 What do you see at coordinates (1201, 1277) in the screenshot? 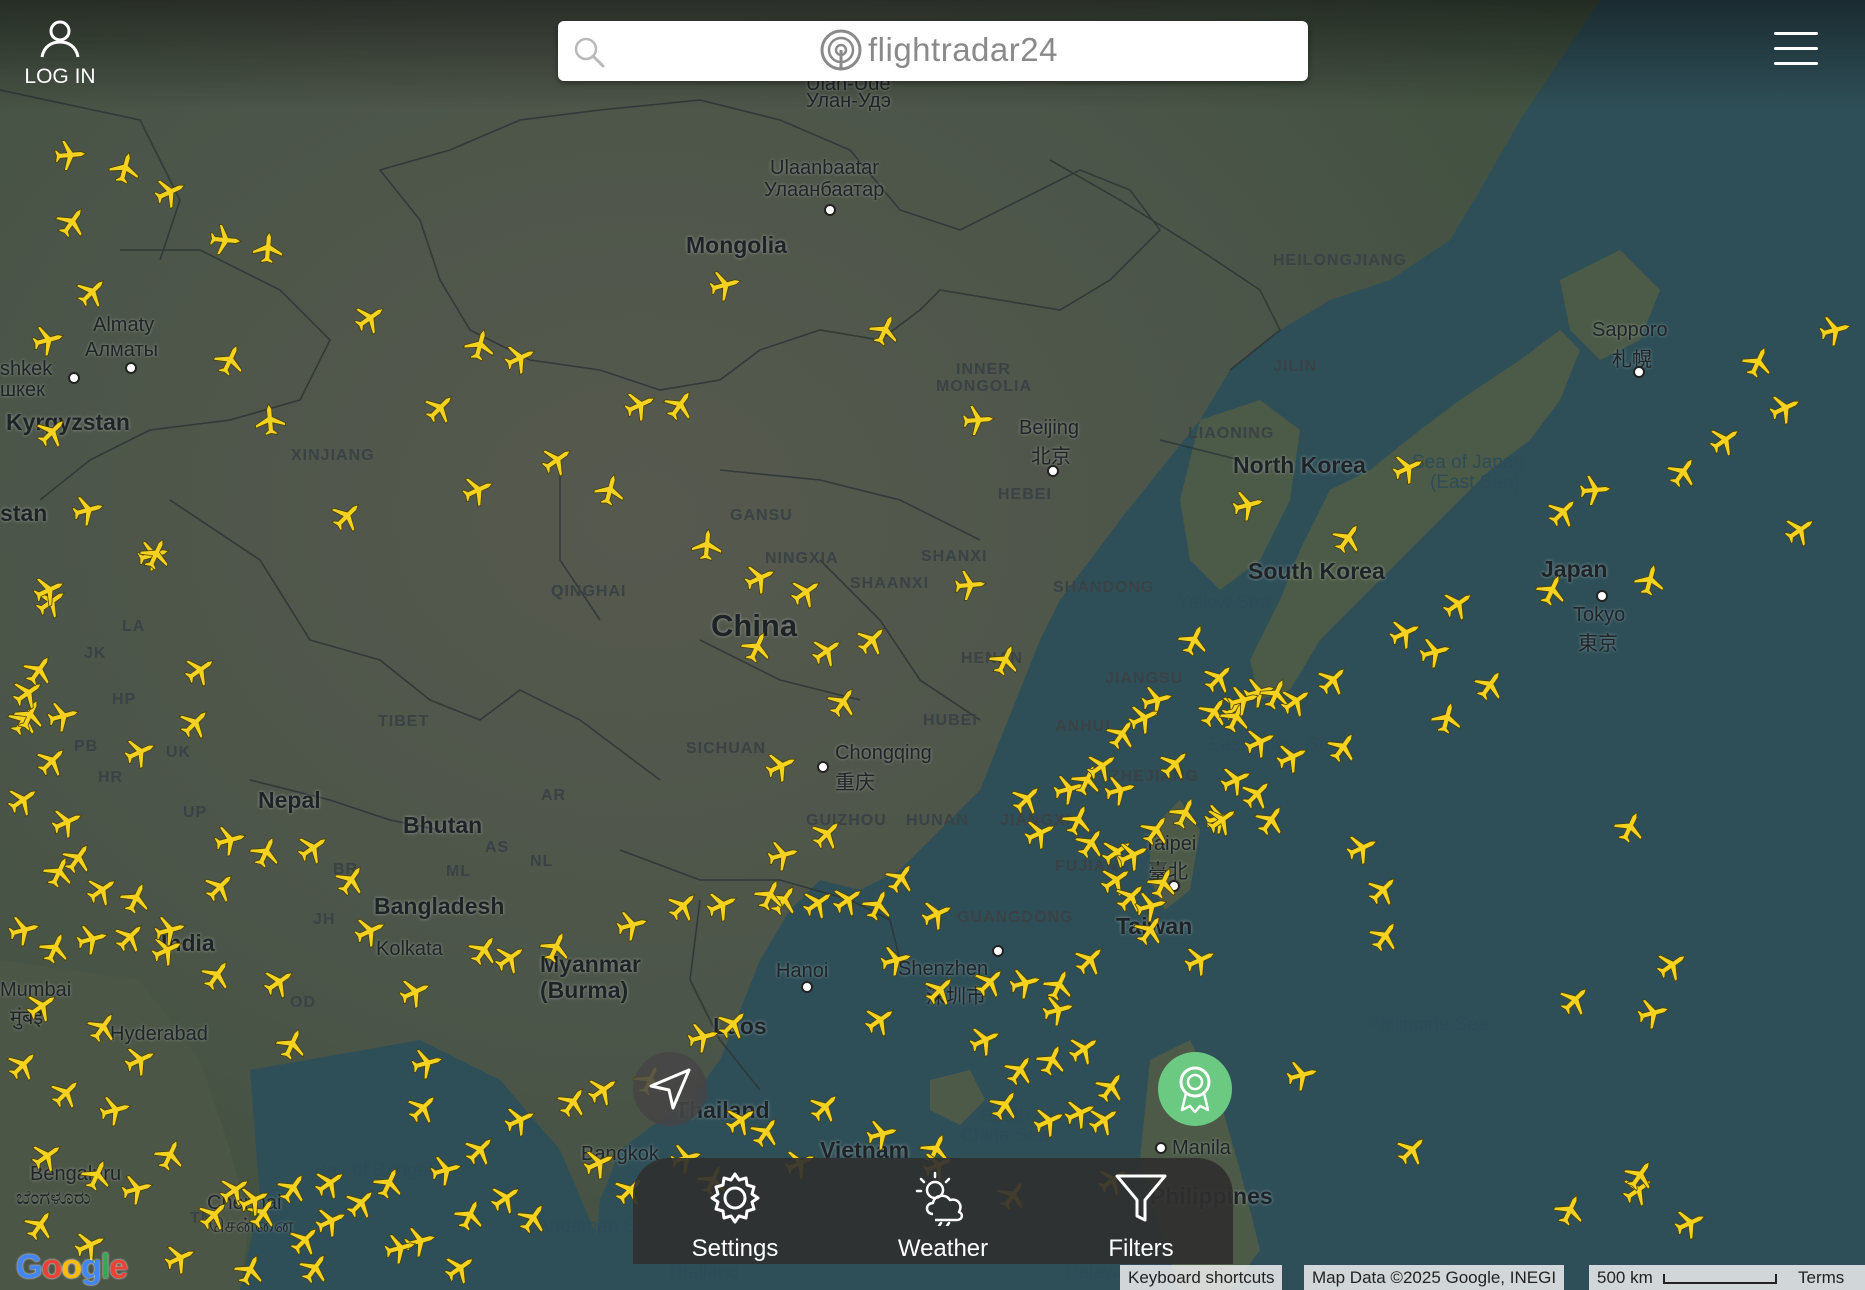
I see `keyboard-shortcuts-link: Keyboard shortcuts` at bounding box center [1201, 1277].